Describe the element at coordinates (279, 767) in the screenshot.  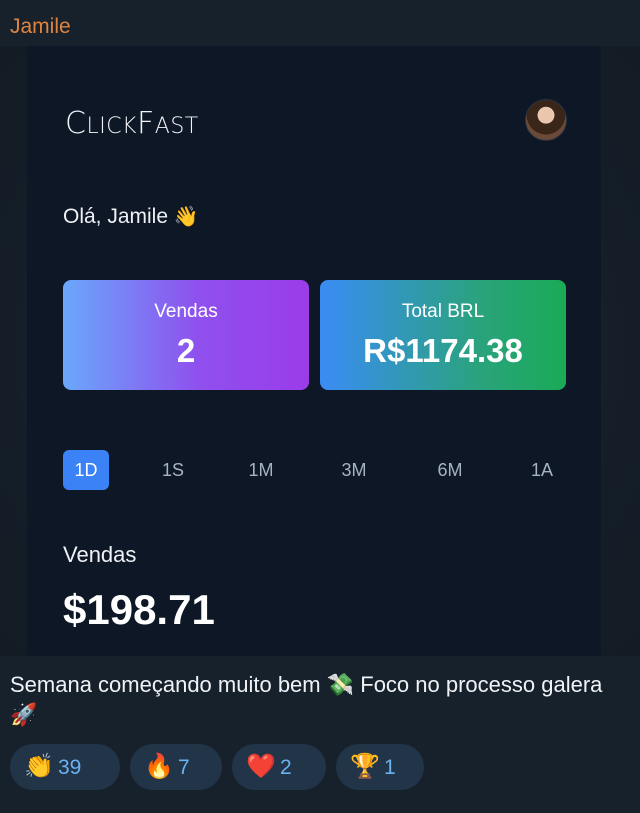
I see `reaction-heart: ❤️ 2` at that location.